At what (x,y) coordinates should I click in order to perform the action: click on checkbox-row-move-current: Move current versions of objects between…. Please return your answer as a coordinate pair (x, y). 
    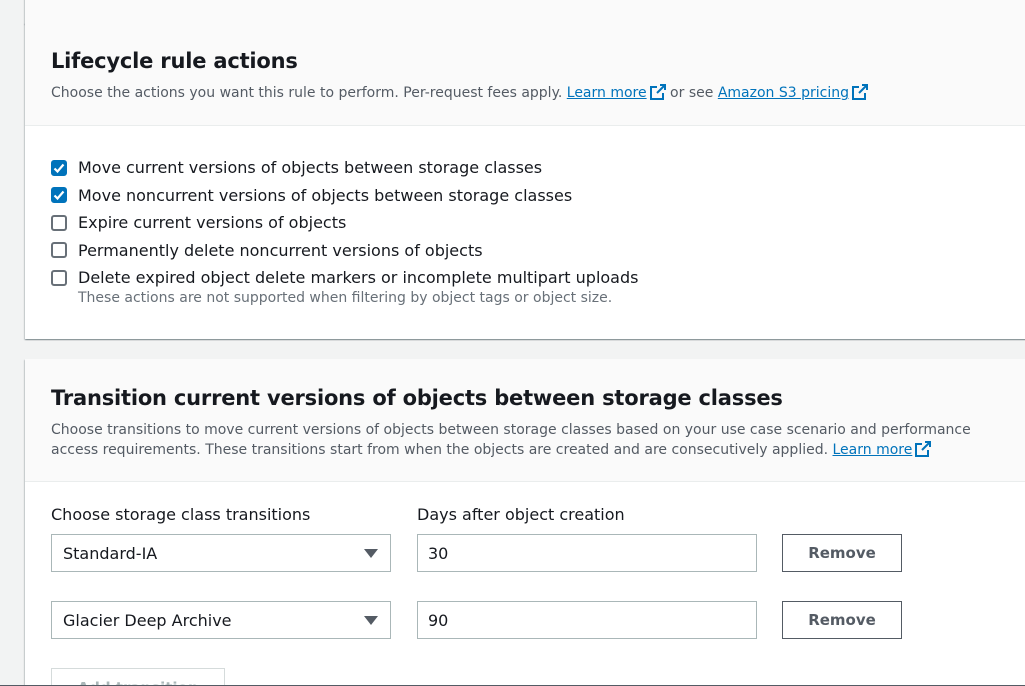
    Looking at the image, I should click on (530, 168).